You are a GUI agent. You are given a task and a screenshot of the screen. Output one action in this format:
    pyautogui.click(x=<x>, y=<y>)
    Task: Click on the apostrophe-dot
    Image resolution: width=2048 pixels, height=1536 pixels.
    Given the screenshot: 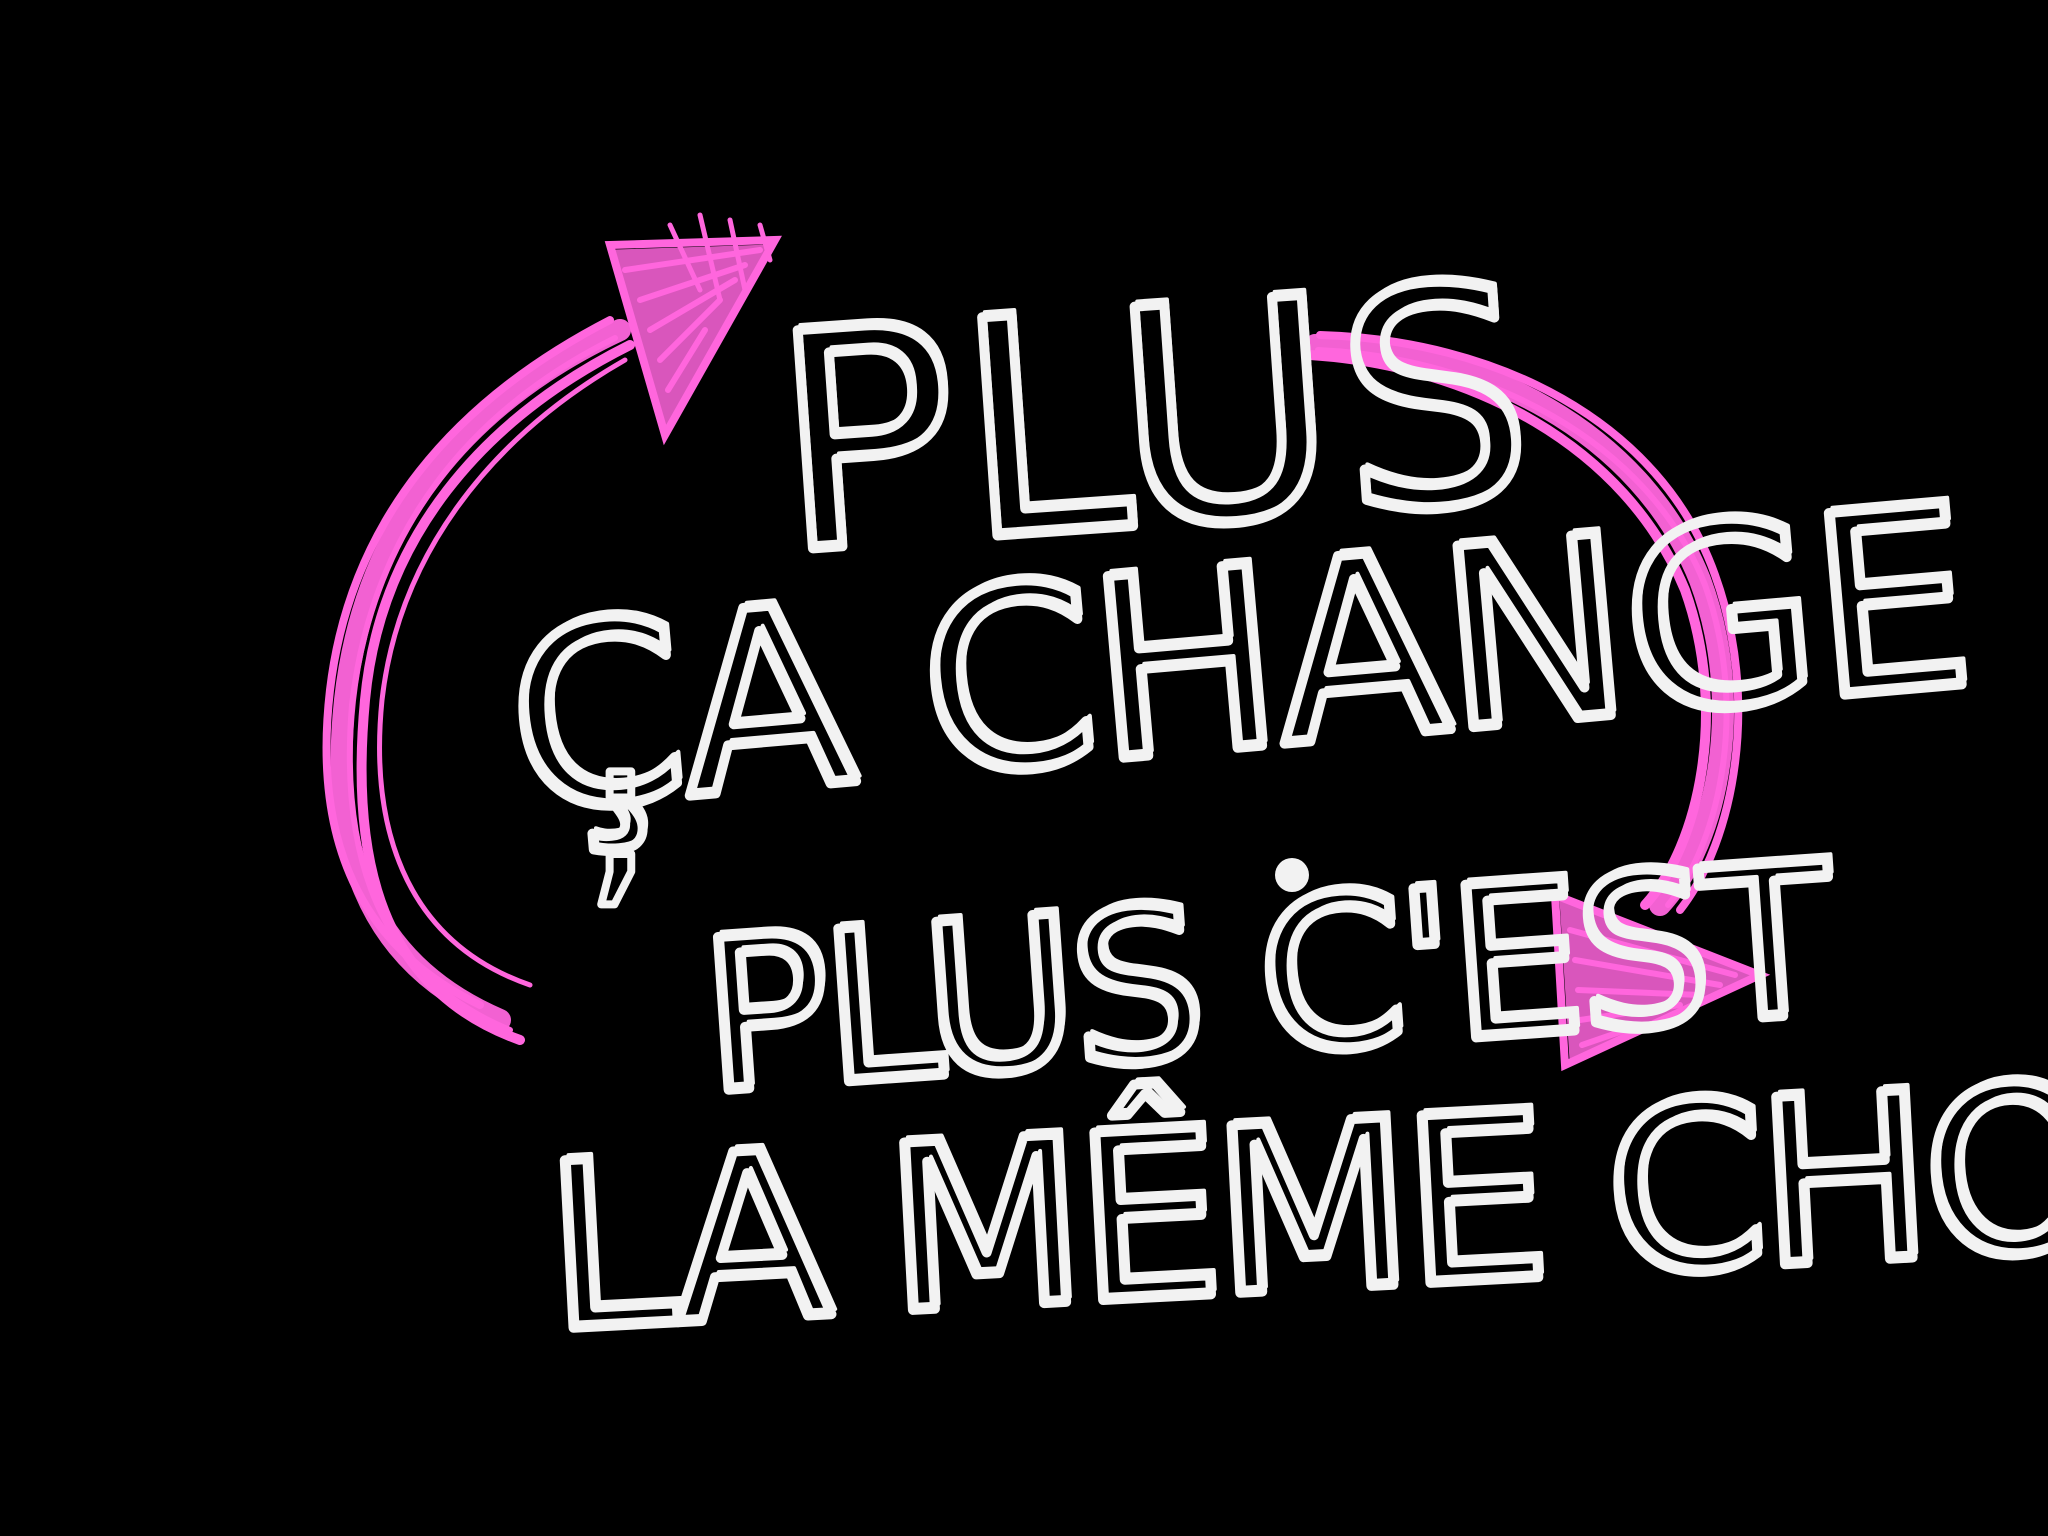 What is the action you would take?
    pyautogui.click(x=1292, y=875)
    